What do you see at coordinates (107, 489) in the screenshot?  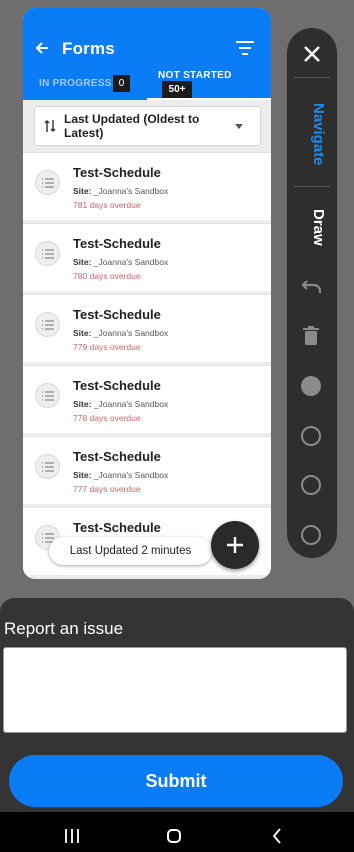 I see `overdue-text: 777 days overdue` at bounding box center [107, 489].